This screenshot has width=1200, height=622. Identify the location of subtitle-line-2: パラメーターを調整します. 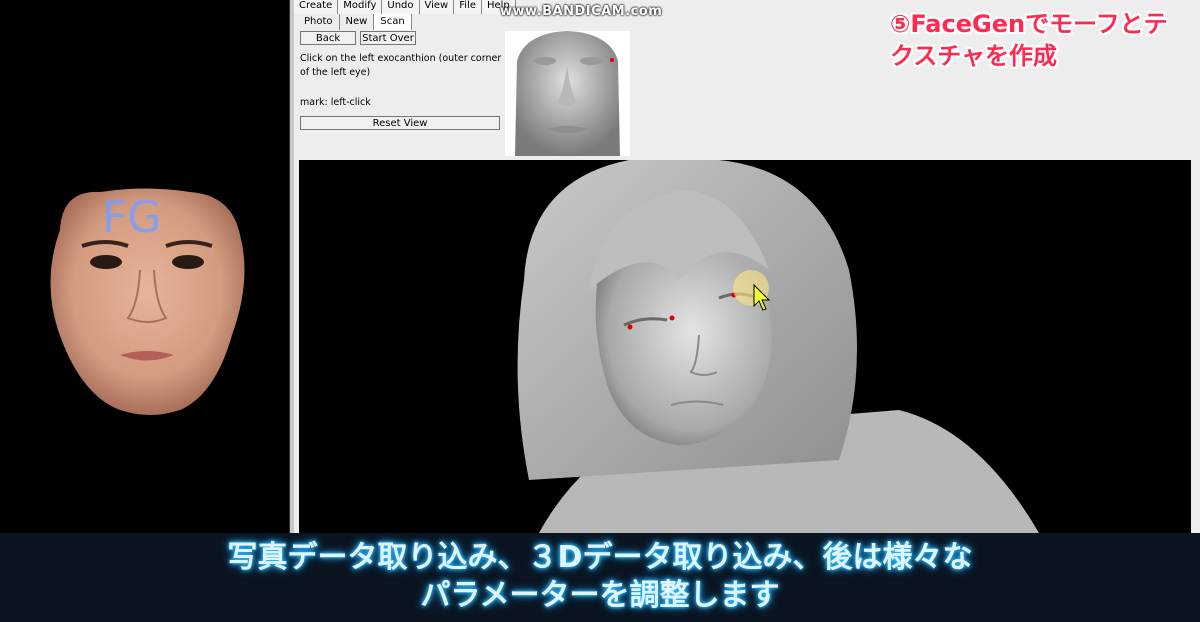
(600, 595).